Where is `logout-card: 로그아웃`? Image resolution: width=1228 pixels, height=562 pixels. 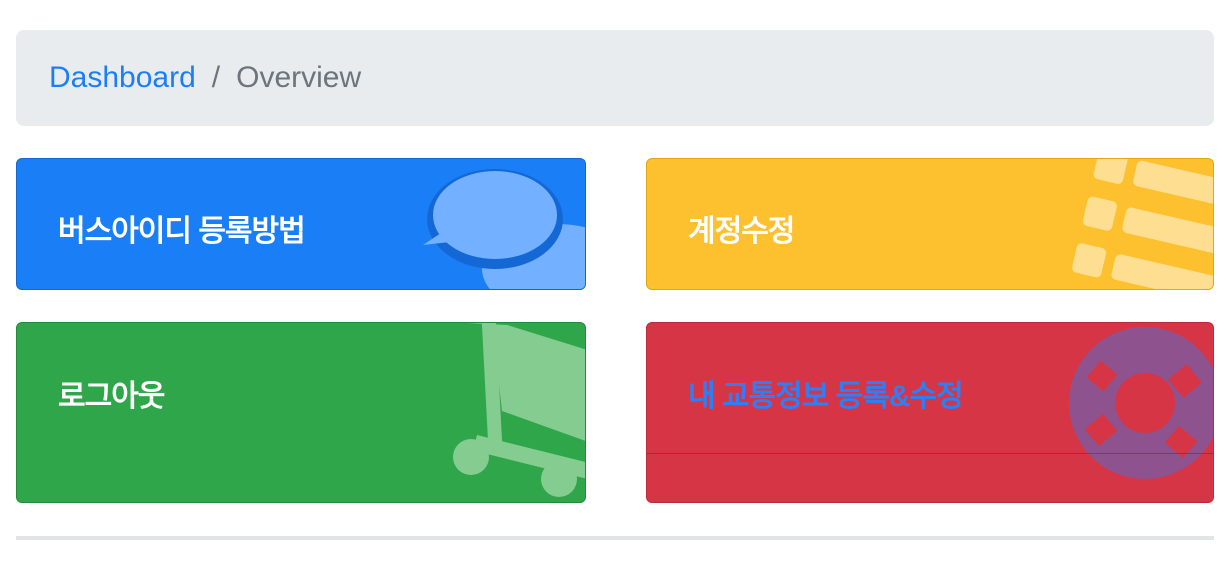 logout-card: 로그아웃 is located at coordinates (301, 412).